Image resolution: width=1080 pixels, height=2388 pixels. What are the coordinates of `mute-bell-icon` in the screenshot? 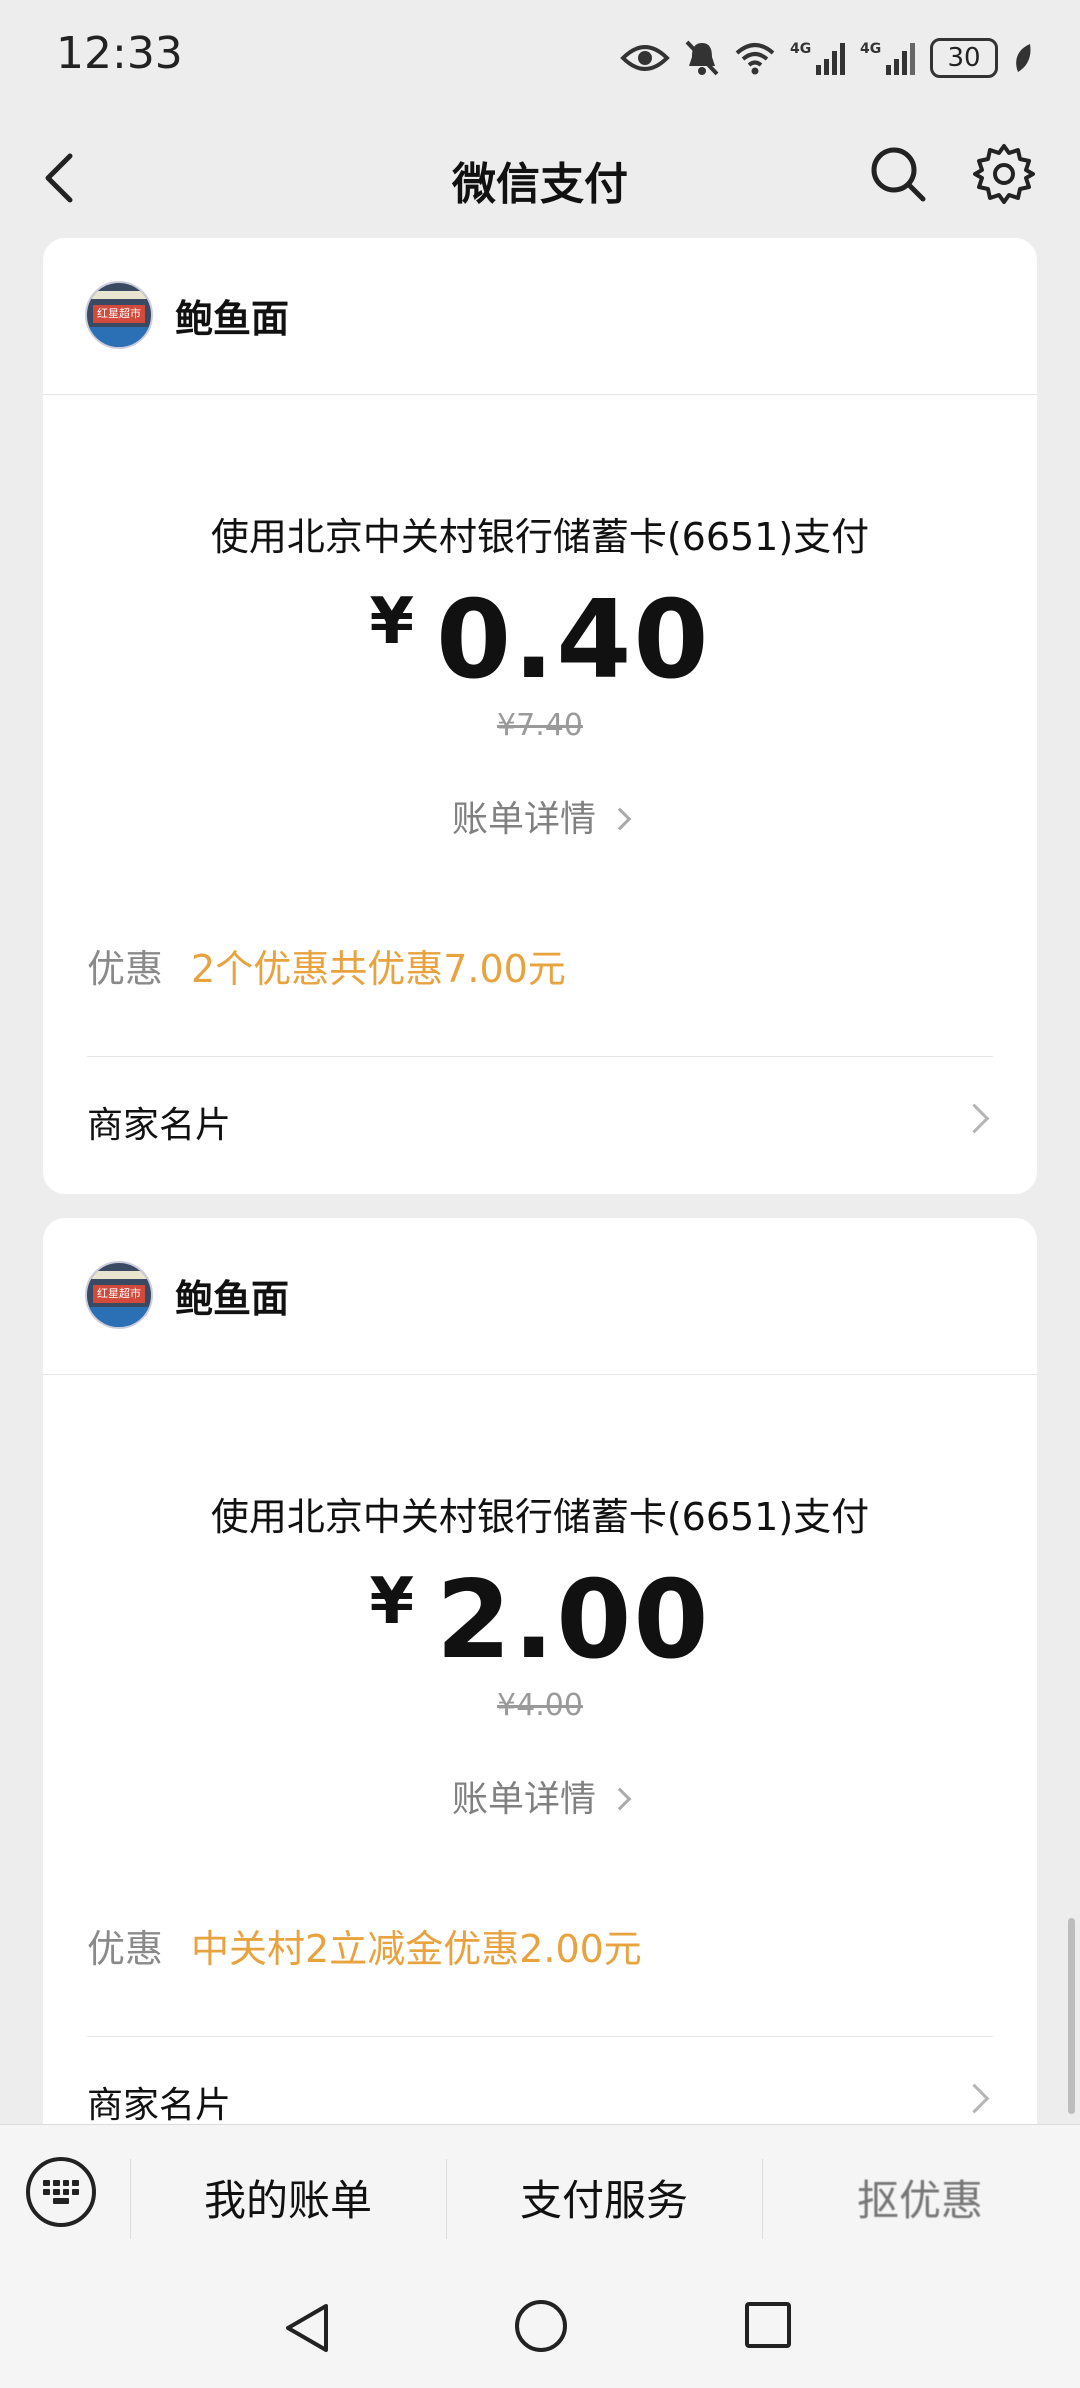 It's located at (702, 58).